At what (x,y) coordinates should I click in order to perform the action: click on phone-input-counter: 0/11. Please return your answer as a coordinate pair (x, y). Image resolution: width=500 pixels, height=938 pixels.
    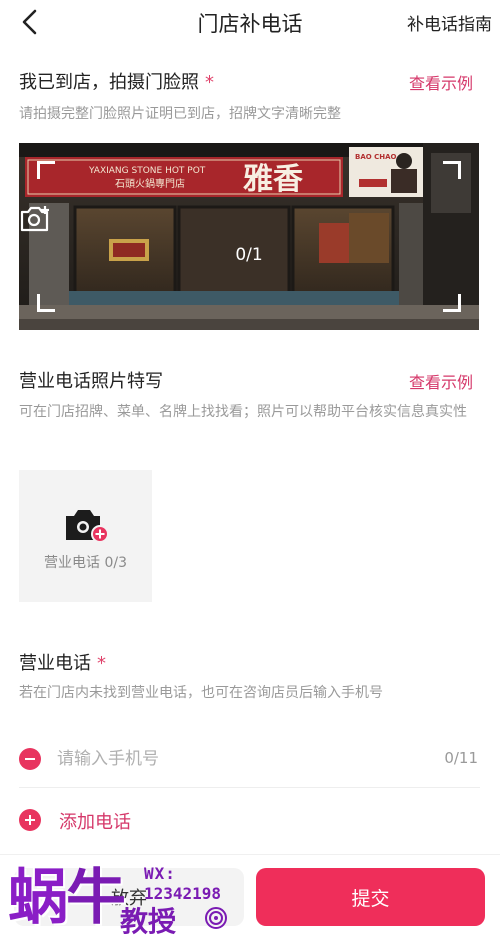
    Looking at the image, I should click on (461, 758).